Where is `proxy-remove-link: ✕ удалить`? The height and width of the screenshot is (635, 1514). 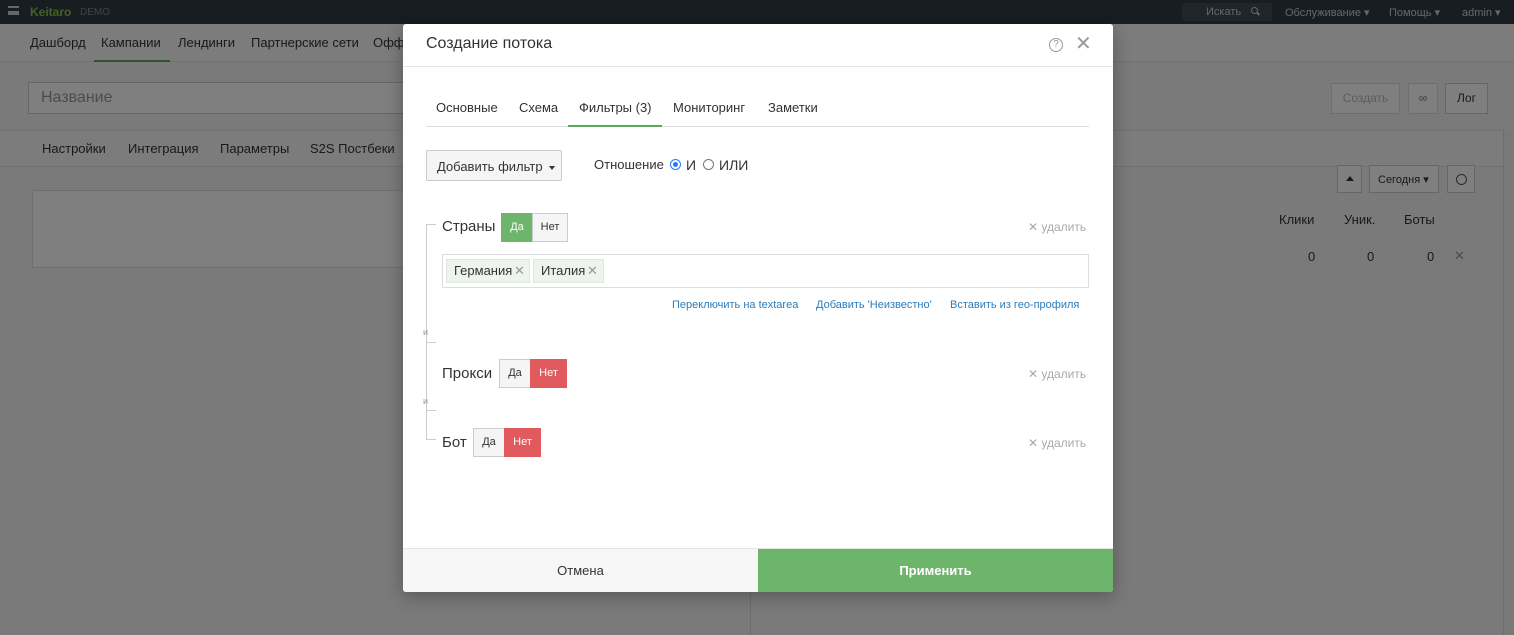 proxy-remove-link: ✕ удалить is located at coordinates (1057, 374).